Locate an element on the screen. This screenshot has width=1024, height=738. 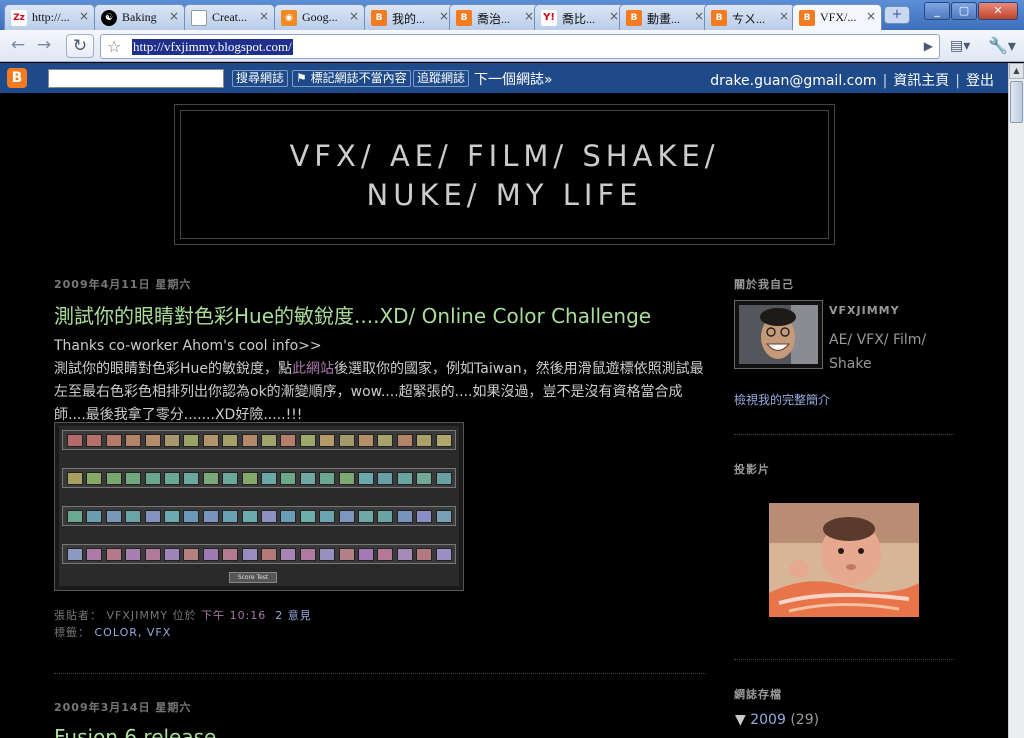
follow-blog-button: 追蹤網誌 is located at coordinates (441, 78).